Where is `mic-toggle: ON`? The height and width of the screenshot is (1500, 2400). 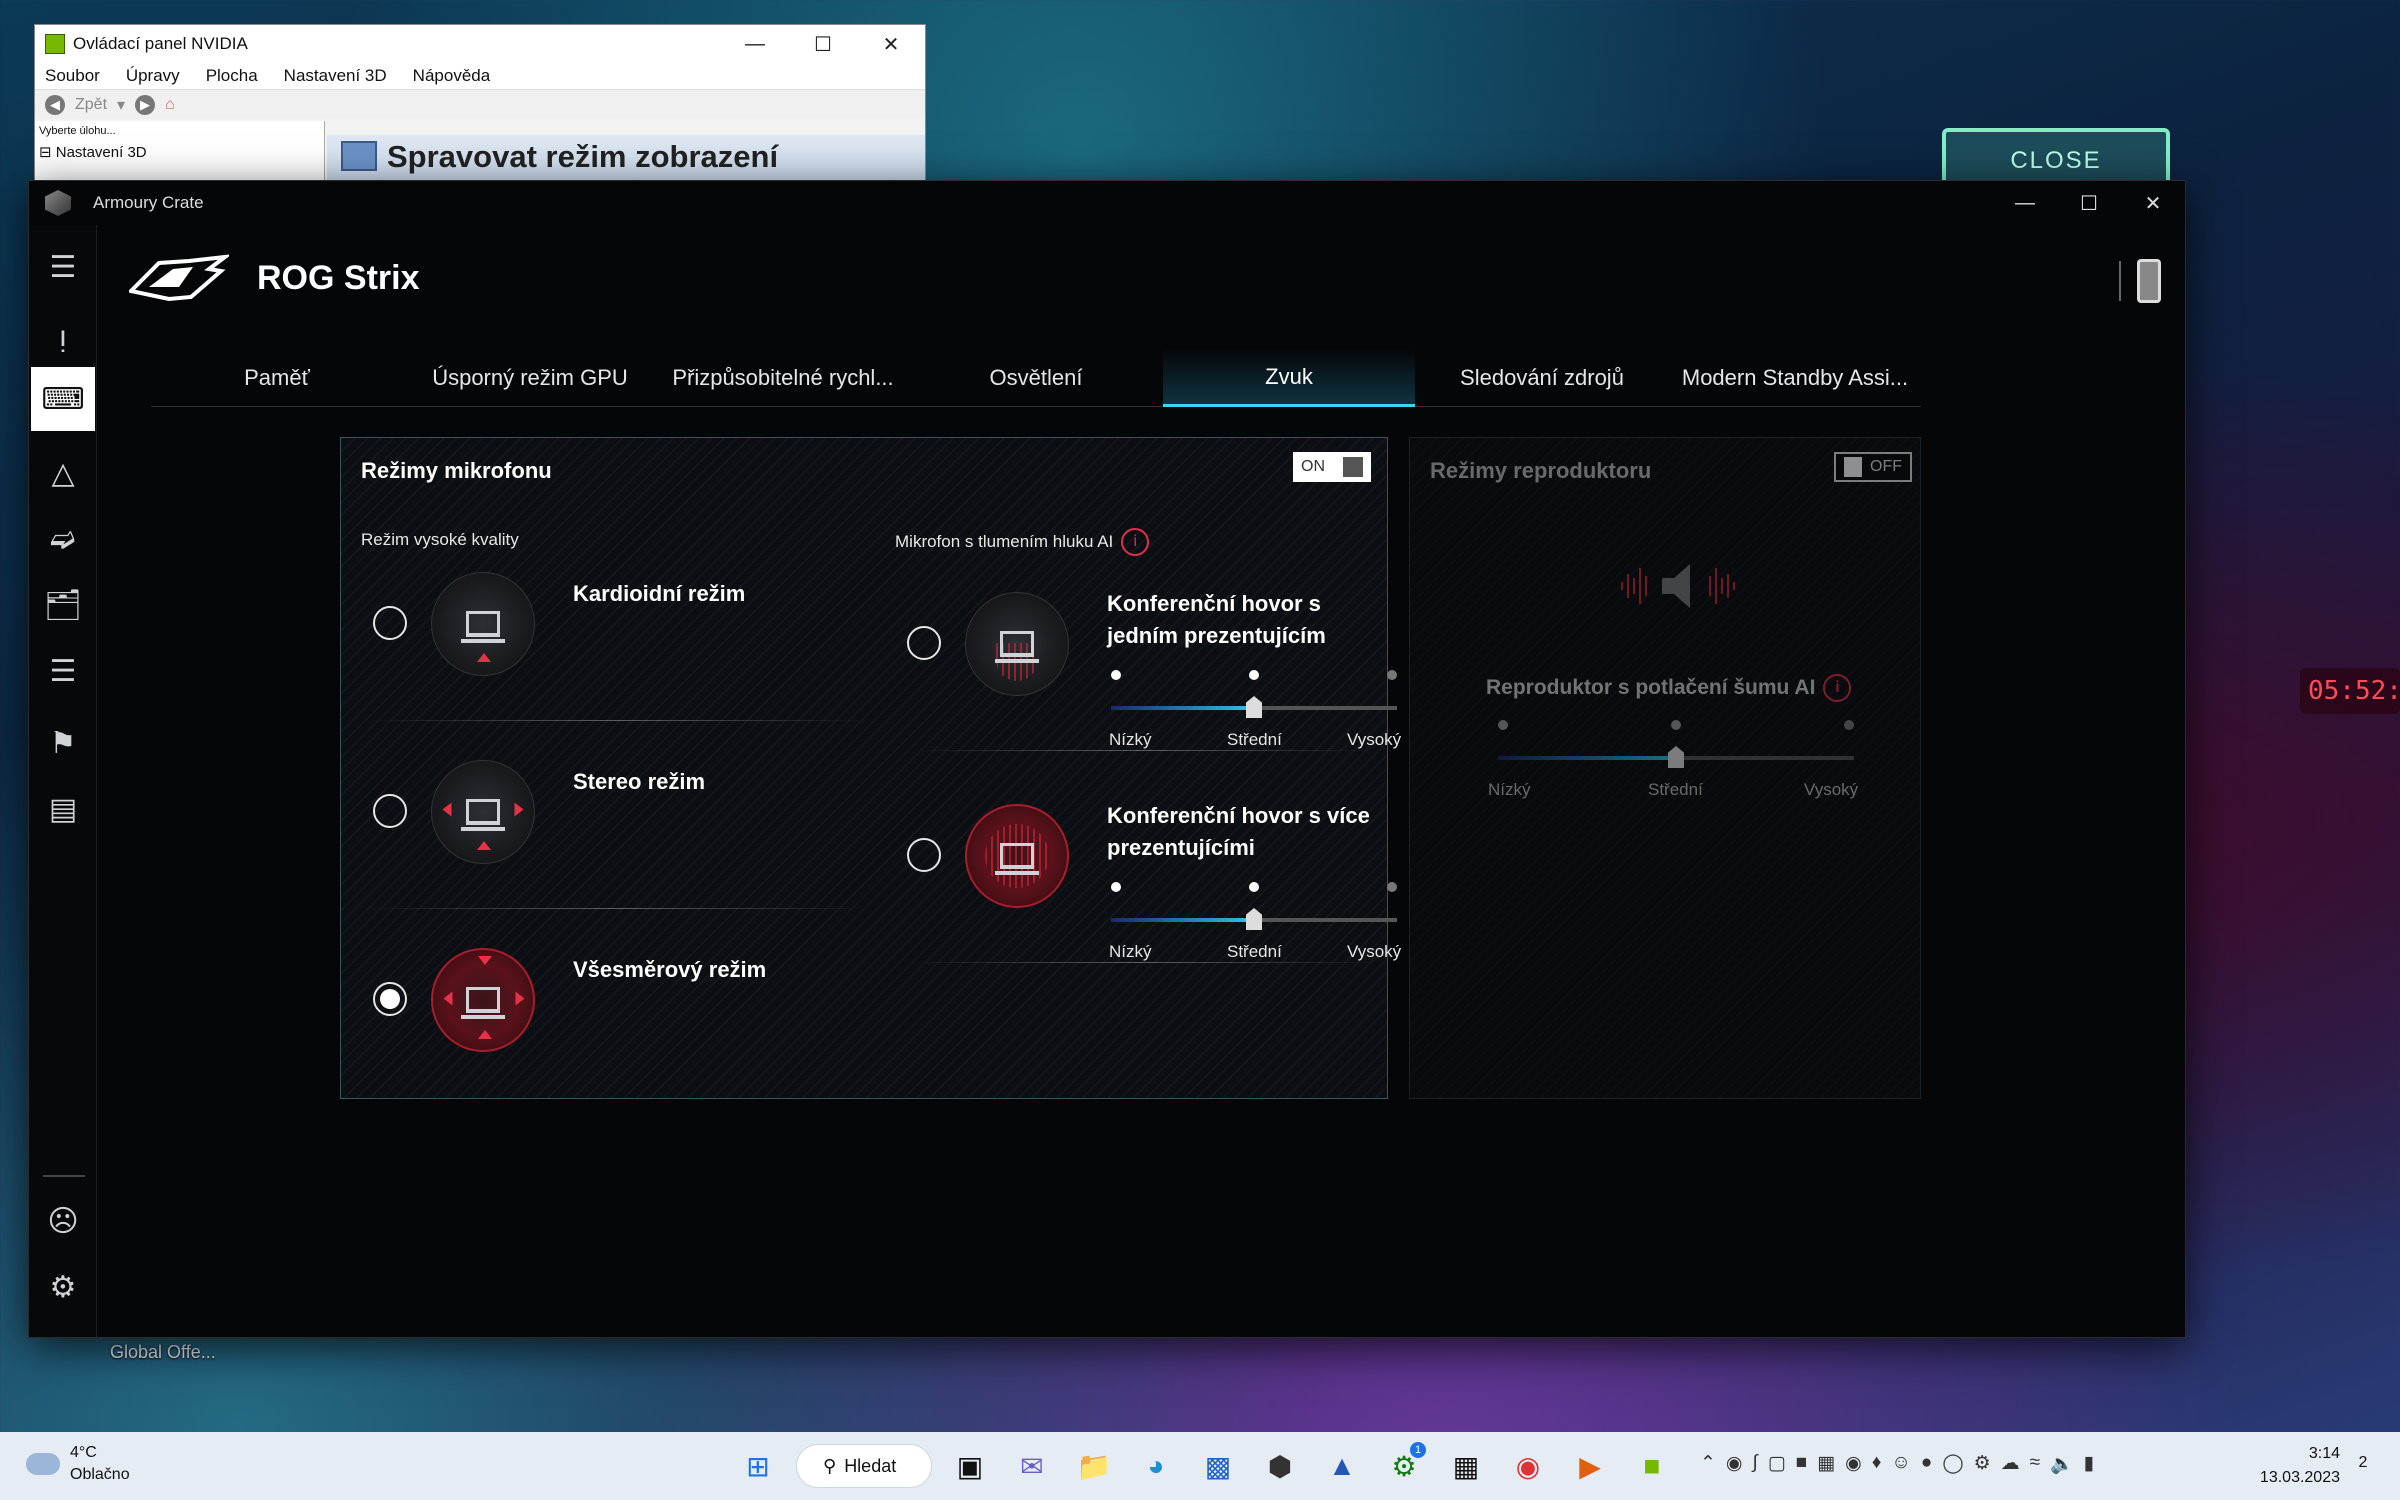
mic-toggle: ON is located at coordinates (1332, 467).